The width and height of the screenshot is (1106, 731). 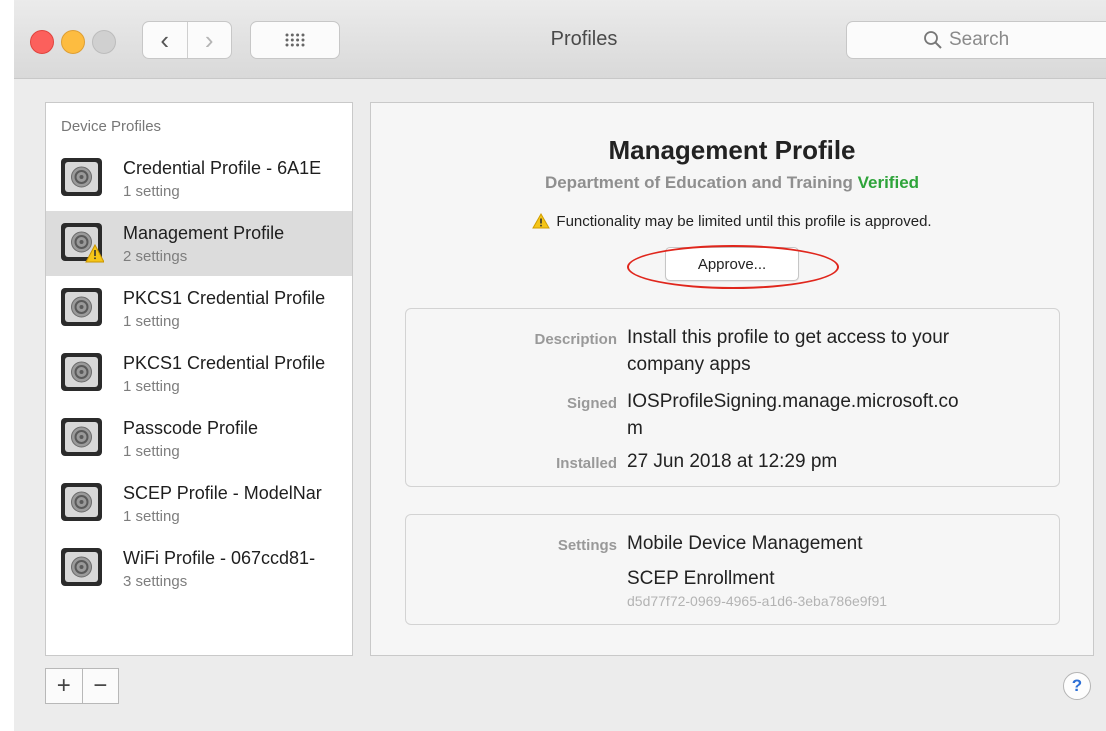 I want to click on add-remove-control: + −, so click(x=82, y=686).